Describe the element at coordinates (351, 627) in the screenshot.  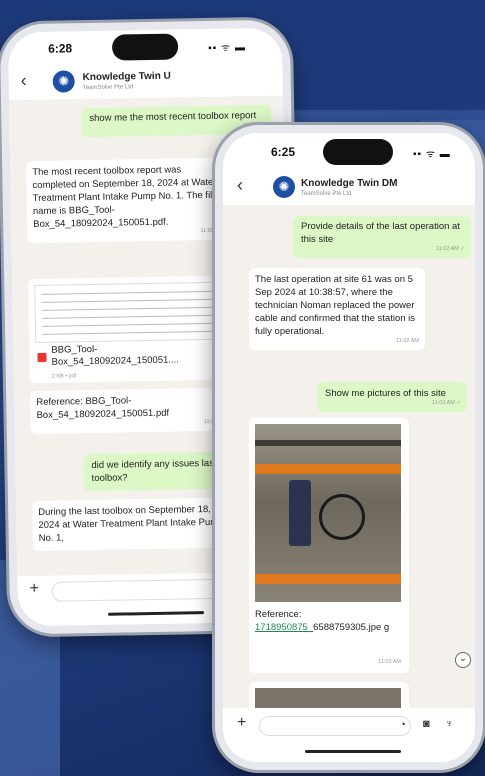
I see `reference-filename: 6588759305.jpe g` at that location.